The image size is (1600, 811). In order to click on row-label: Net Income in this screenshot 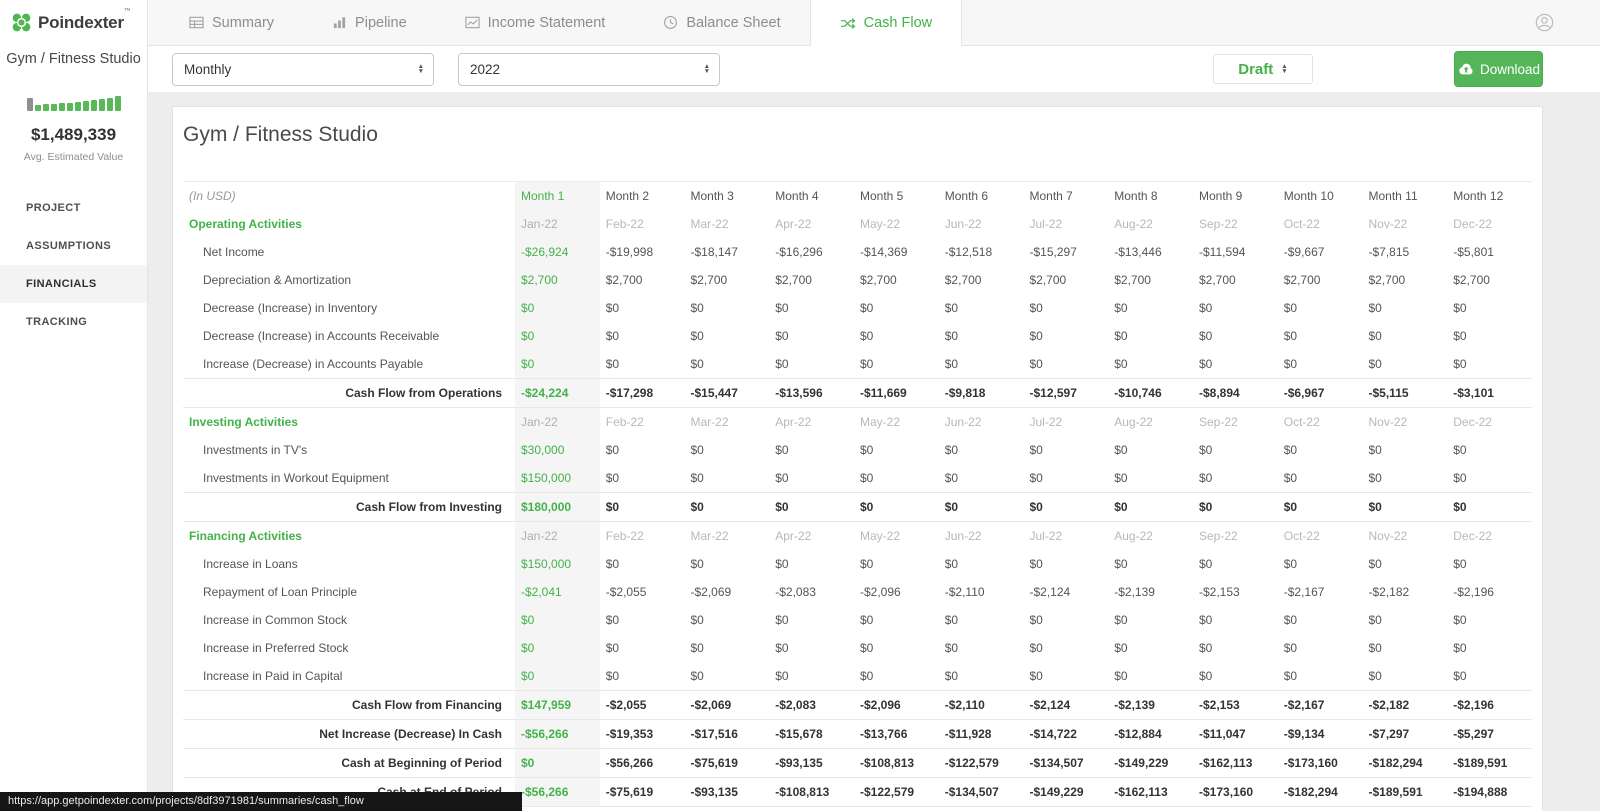, I will do `click(234, 252)`.